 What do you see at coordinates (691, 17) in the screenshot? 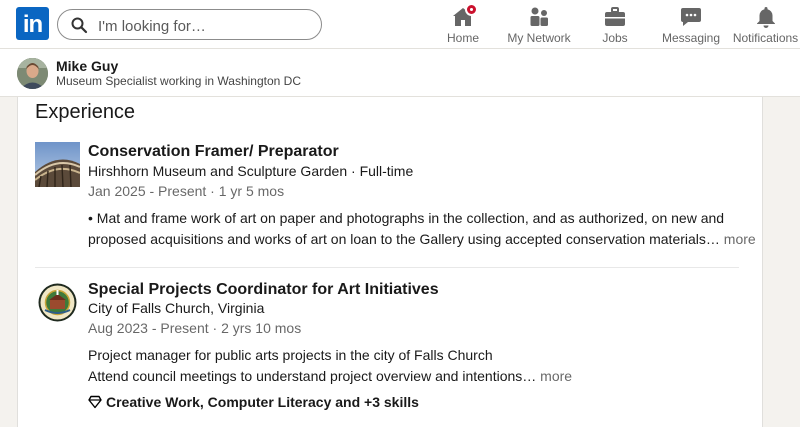
I see `messaging-icon` at bounding box center [691, 17].